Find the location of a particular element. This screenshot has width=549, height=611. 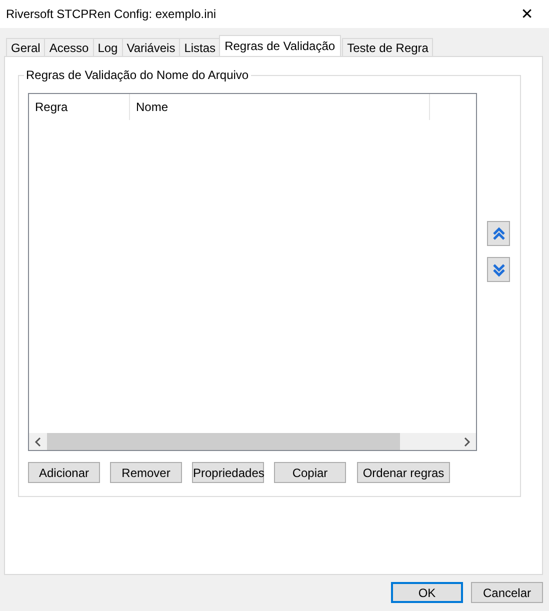

tab: Geral is located at coordinates (26, 47).